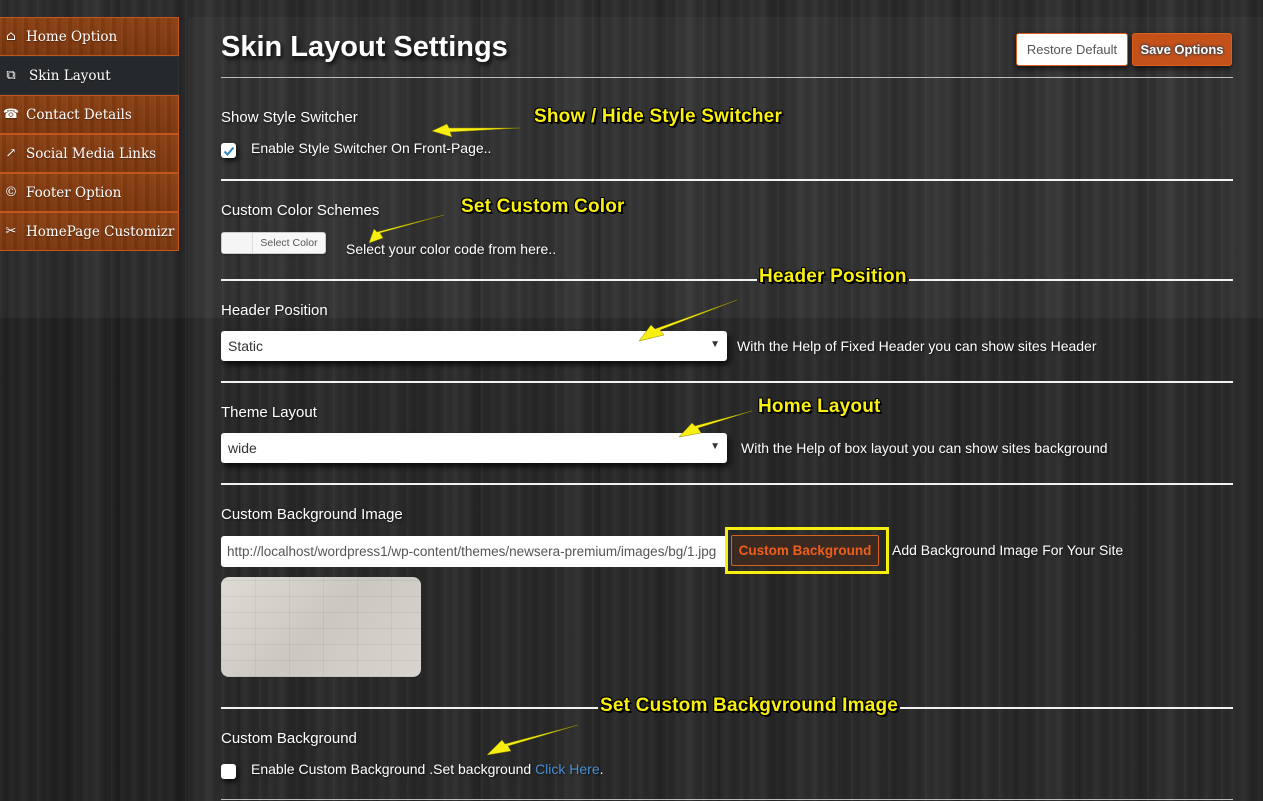 This screenshot has width=1263, height=801. Describe the element at coordinates (274, 310) in the screenshot. I see `header-position-label: Header Position` at that location.